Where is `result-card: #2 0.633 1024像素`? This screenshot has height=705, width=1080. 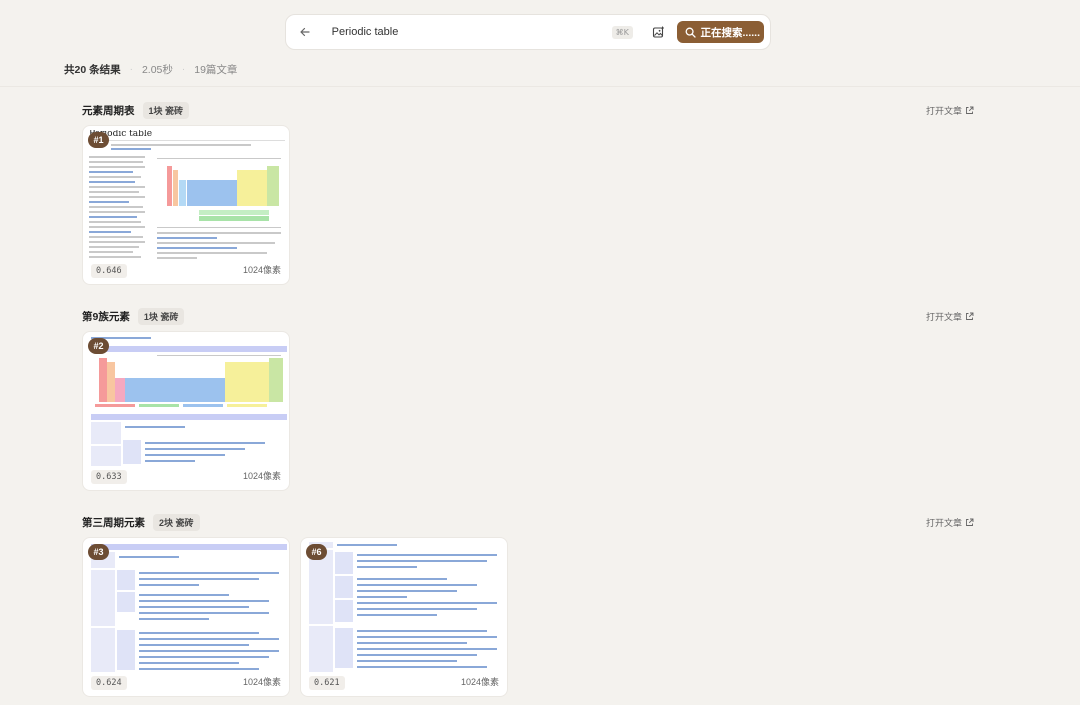
result-card: #2 0.633 1024像素 is located at coordinates (186, 411).